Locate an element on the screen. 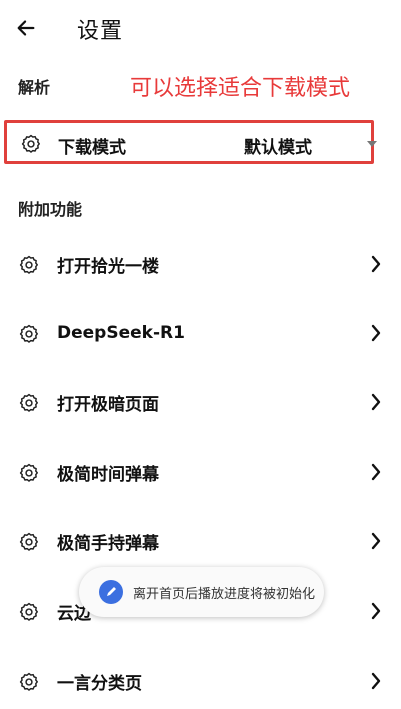 This screenshot has width=401, height=709. toast: 离开首页后播放进度将被初始化 is located at coordinates (201, 592).